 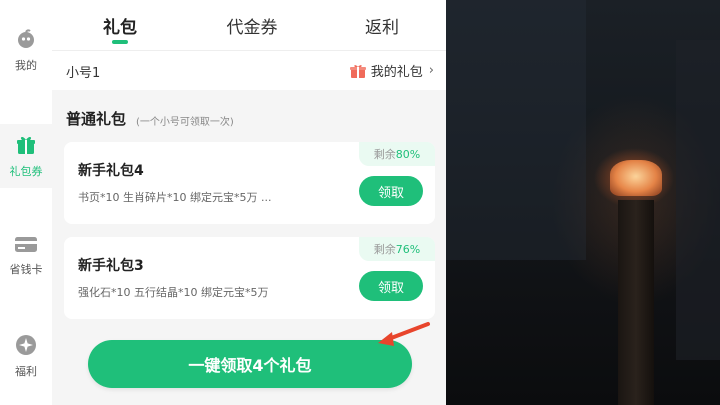 I want to click on annotation-arrow-icon, so click(x=404, y=334).